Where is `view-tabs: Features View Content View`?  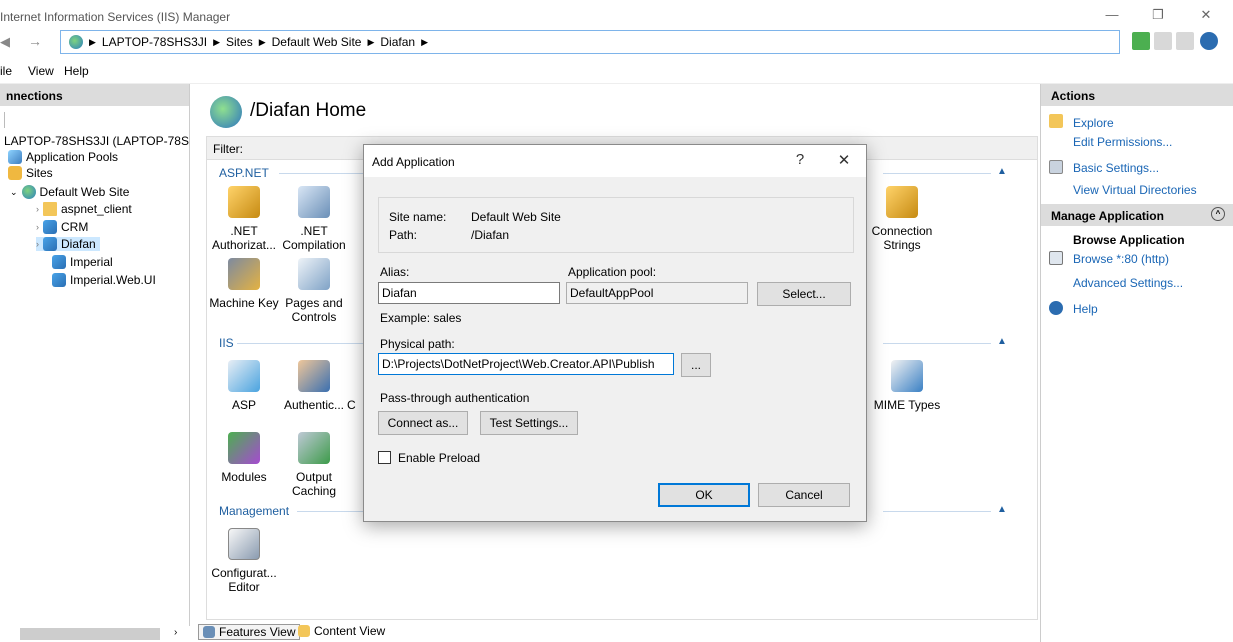 view-tabs: Features View Content View is located at coordinates (614, 632).